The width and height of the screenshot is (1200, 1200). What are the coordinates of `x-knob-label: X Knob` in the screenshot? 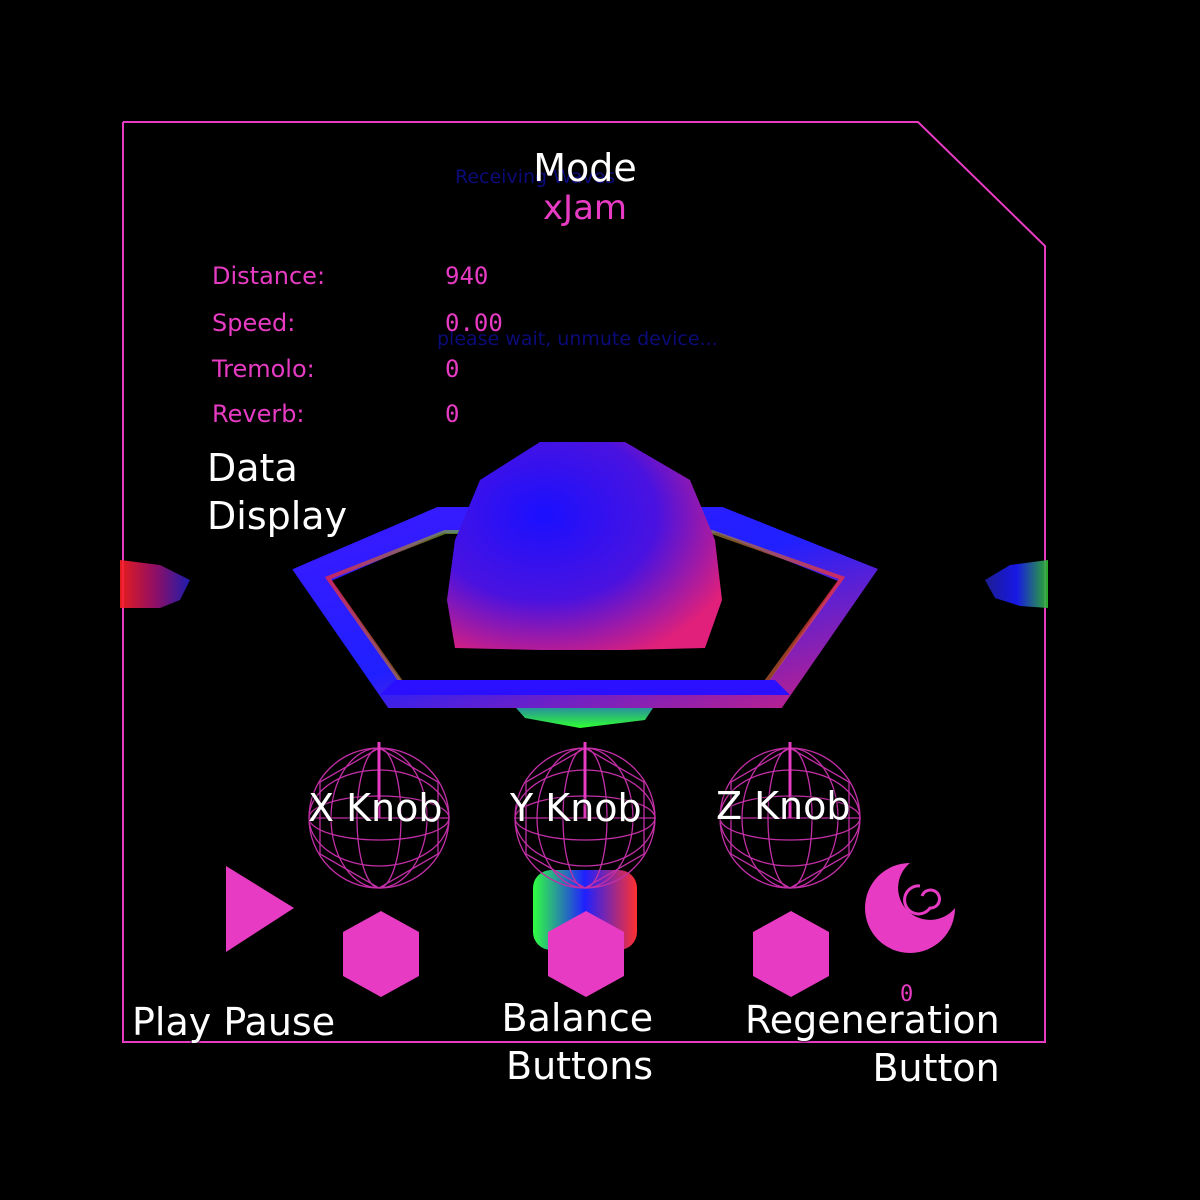 It's located at (375, 808).